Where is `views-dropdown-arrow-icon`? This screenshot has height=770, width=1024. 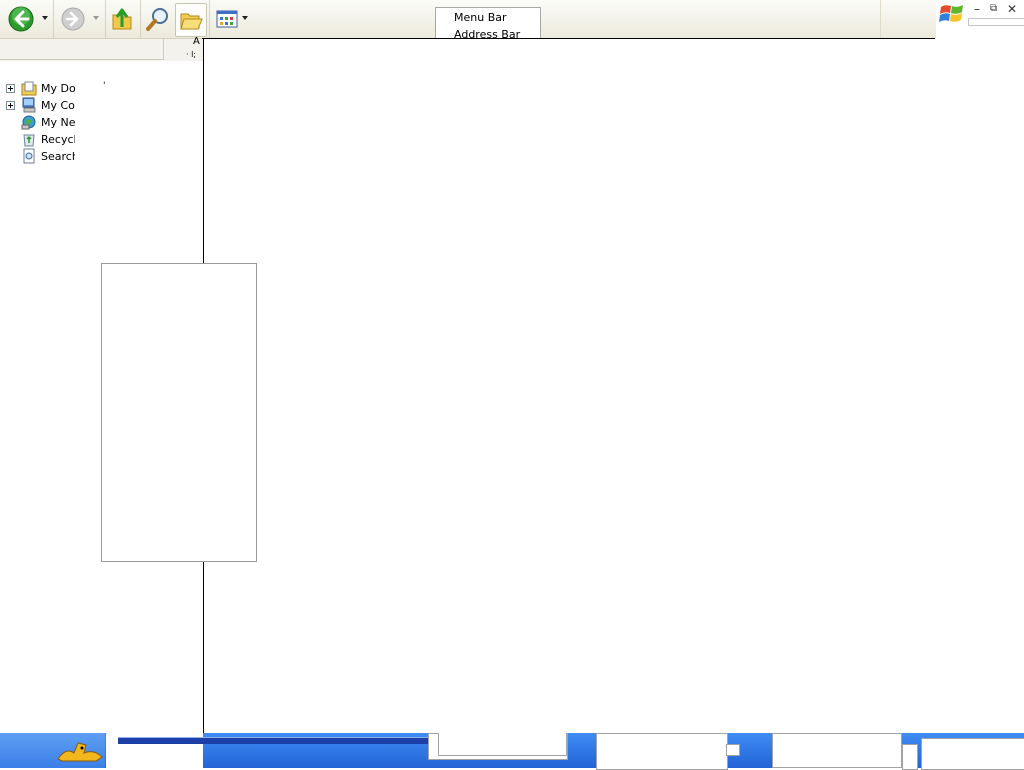 views-dropdown-arrow-icon is located at coordinates (245, 18).